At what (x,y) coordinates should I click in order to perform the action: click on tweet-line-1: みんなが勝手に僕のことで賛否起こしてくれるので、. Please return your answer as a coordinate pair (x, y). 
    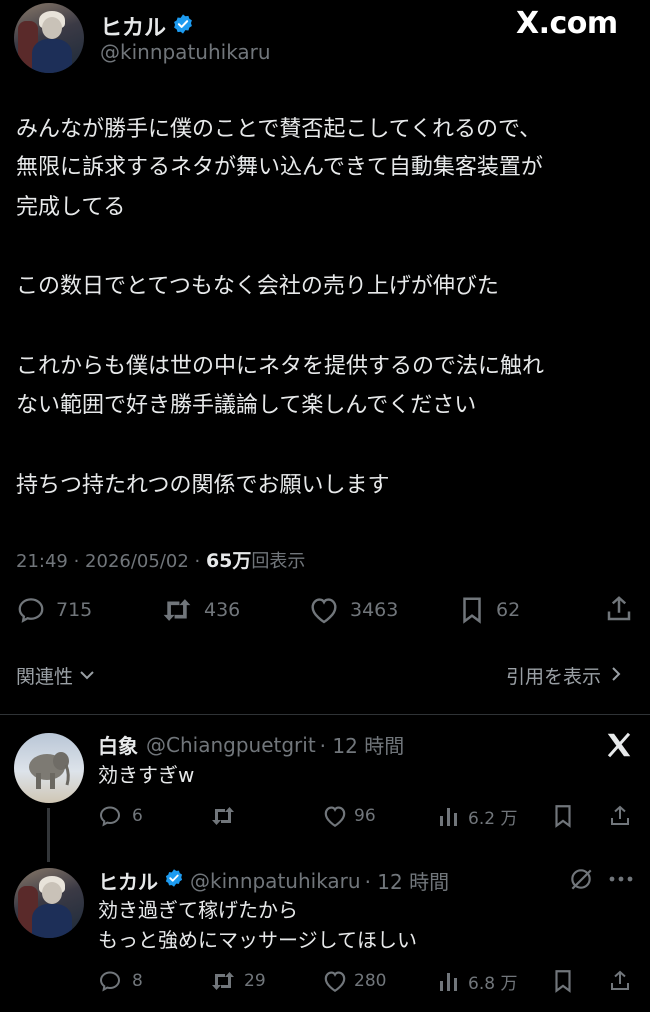
    Looking at the image, I should click on (279, 129).